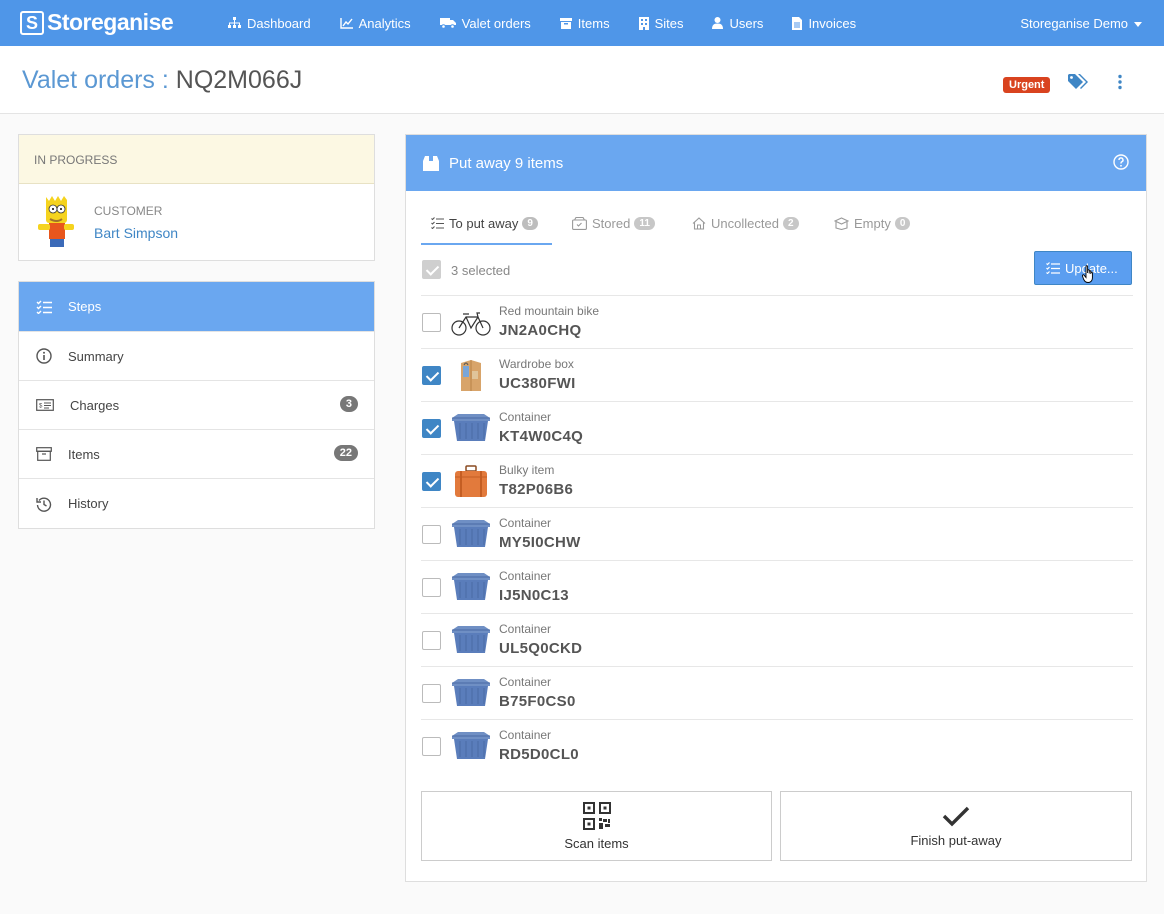  Describe the element at coordinates (777, 375) in the screenshot. I see `list-item: Wardrobe box UC380FWI` at that location.